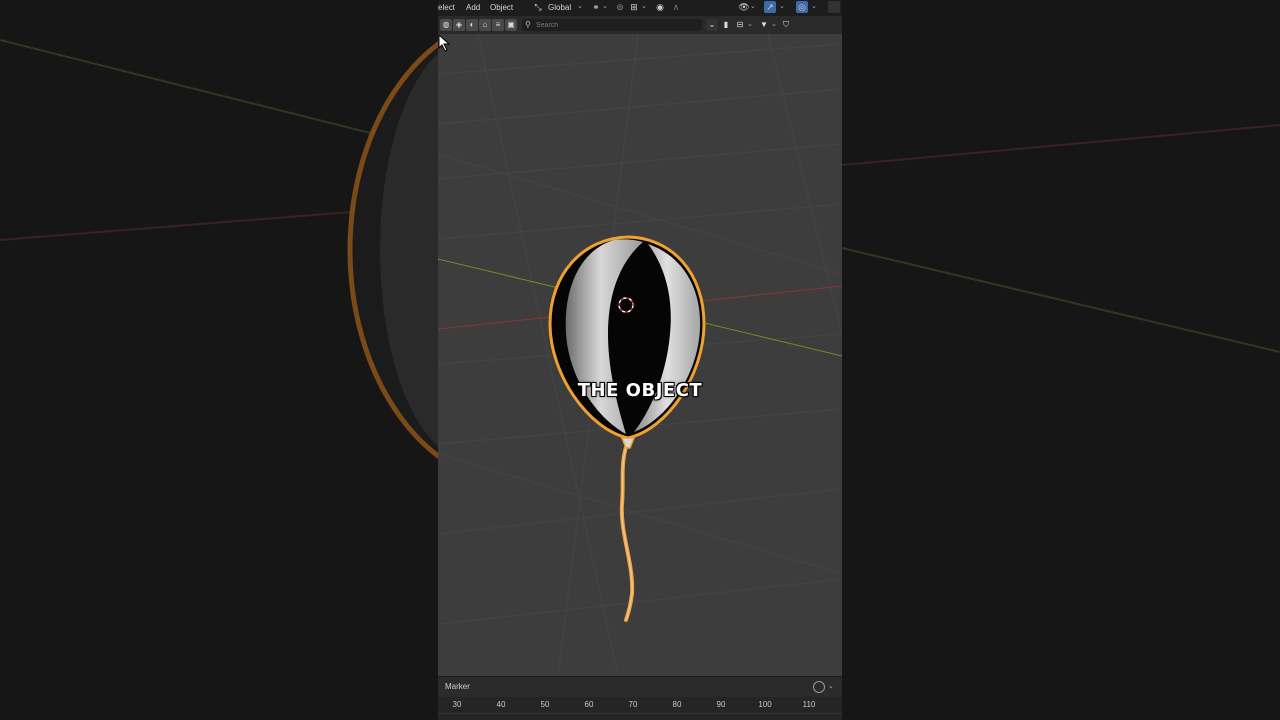 The height and width of the screenshot is (720, 1280). I want to click on bookmark-icon: ▮, so click(726, 25).